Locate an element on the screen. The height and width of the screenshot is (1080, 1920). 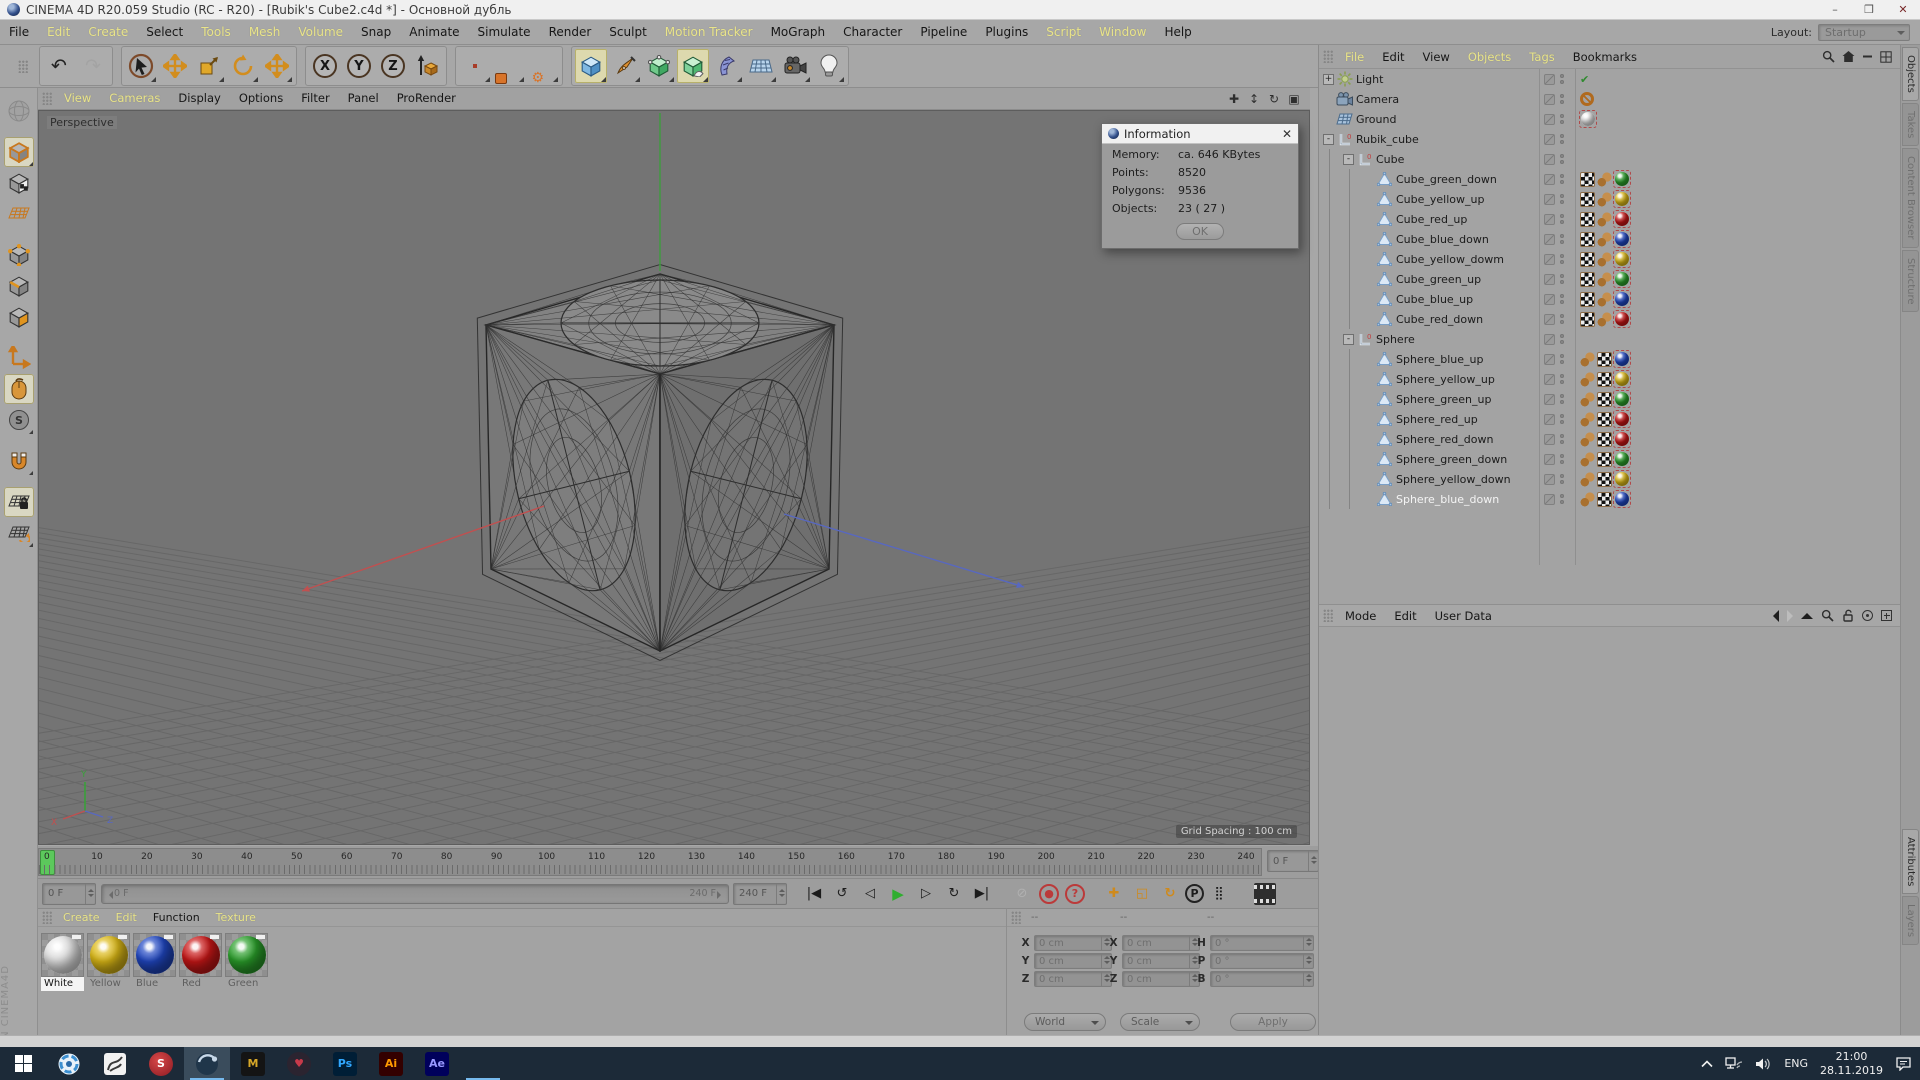
menu-help: Help is located at coordinates (1177, 32).